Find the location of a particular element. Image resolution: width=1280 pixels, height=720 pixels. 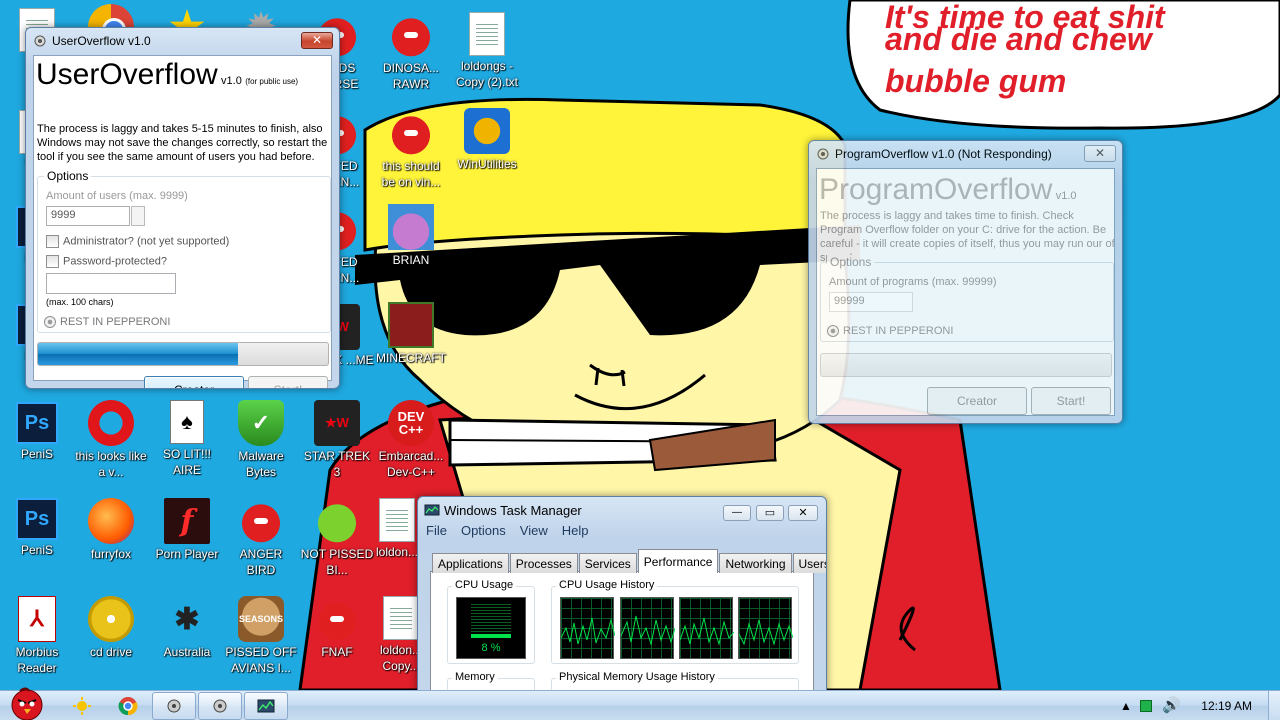

window-title: Windows Task Manager is located at coordinates (513, 510).